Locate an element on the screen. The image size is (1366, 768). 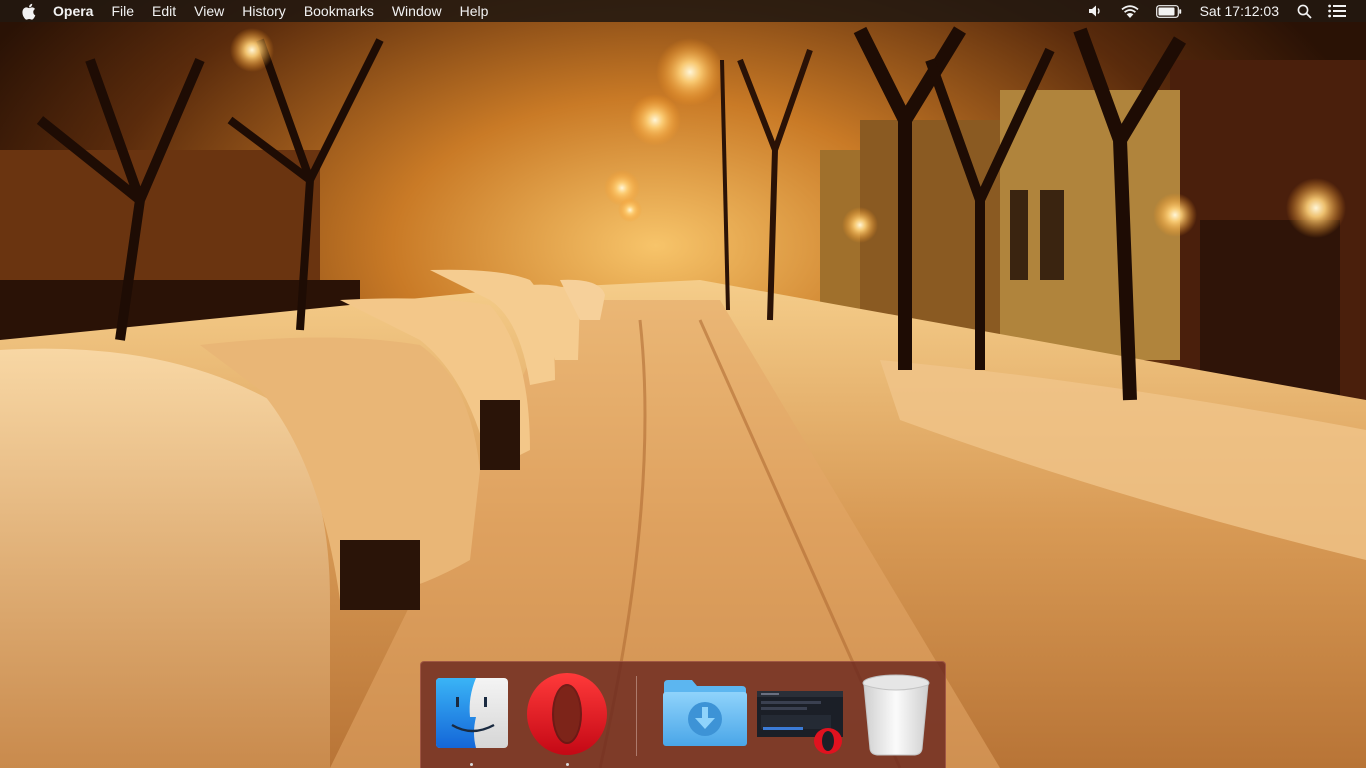
menu-help: Help is located at coordinates (474, 11).